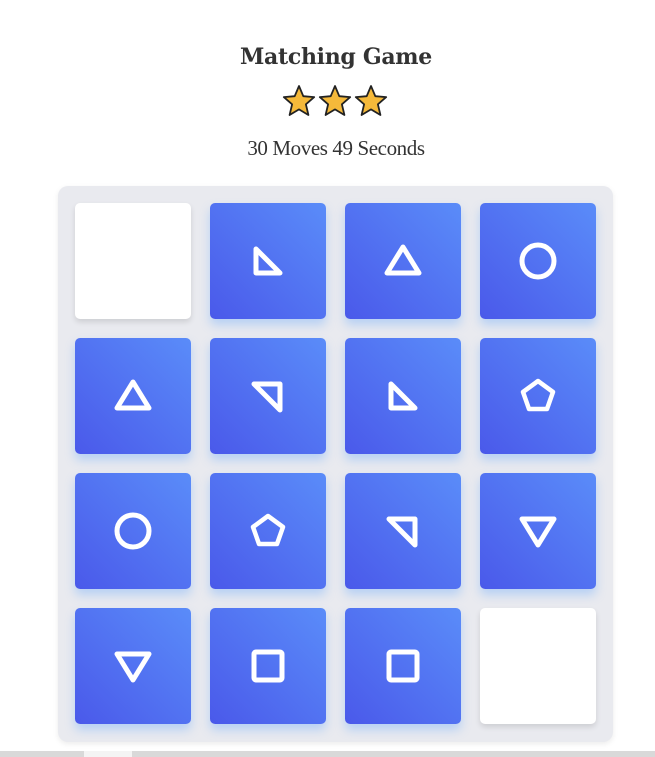 The image size is (655, 757). Describe the element at coordinates (287, 148) in the screenshot. I see `moves-counter: 30 Moves` at that location.